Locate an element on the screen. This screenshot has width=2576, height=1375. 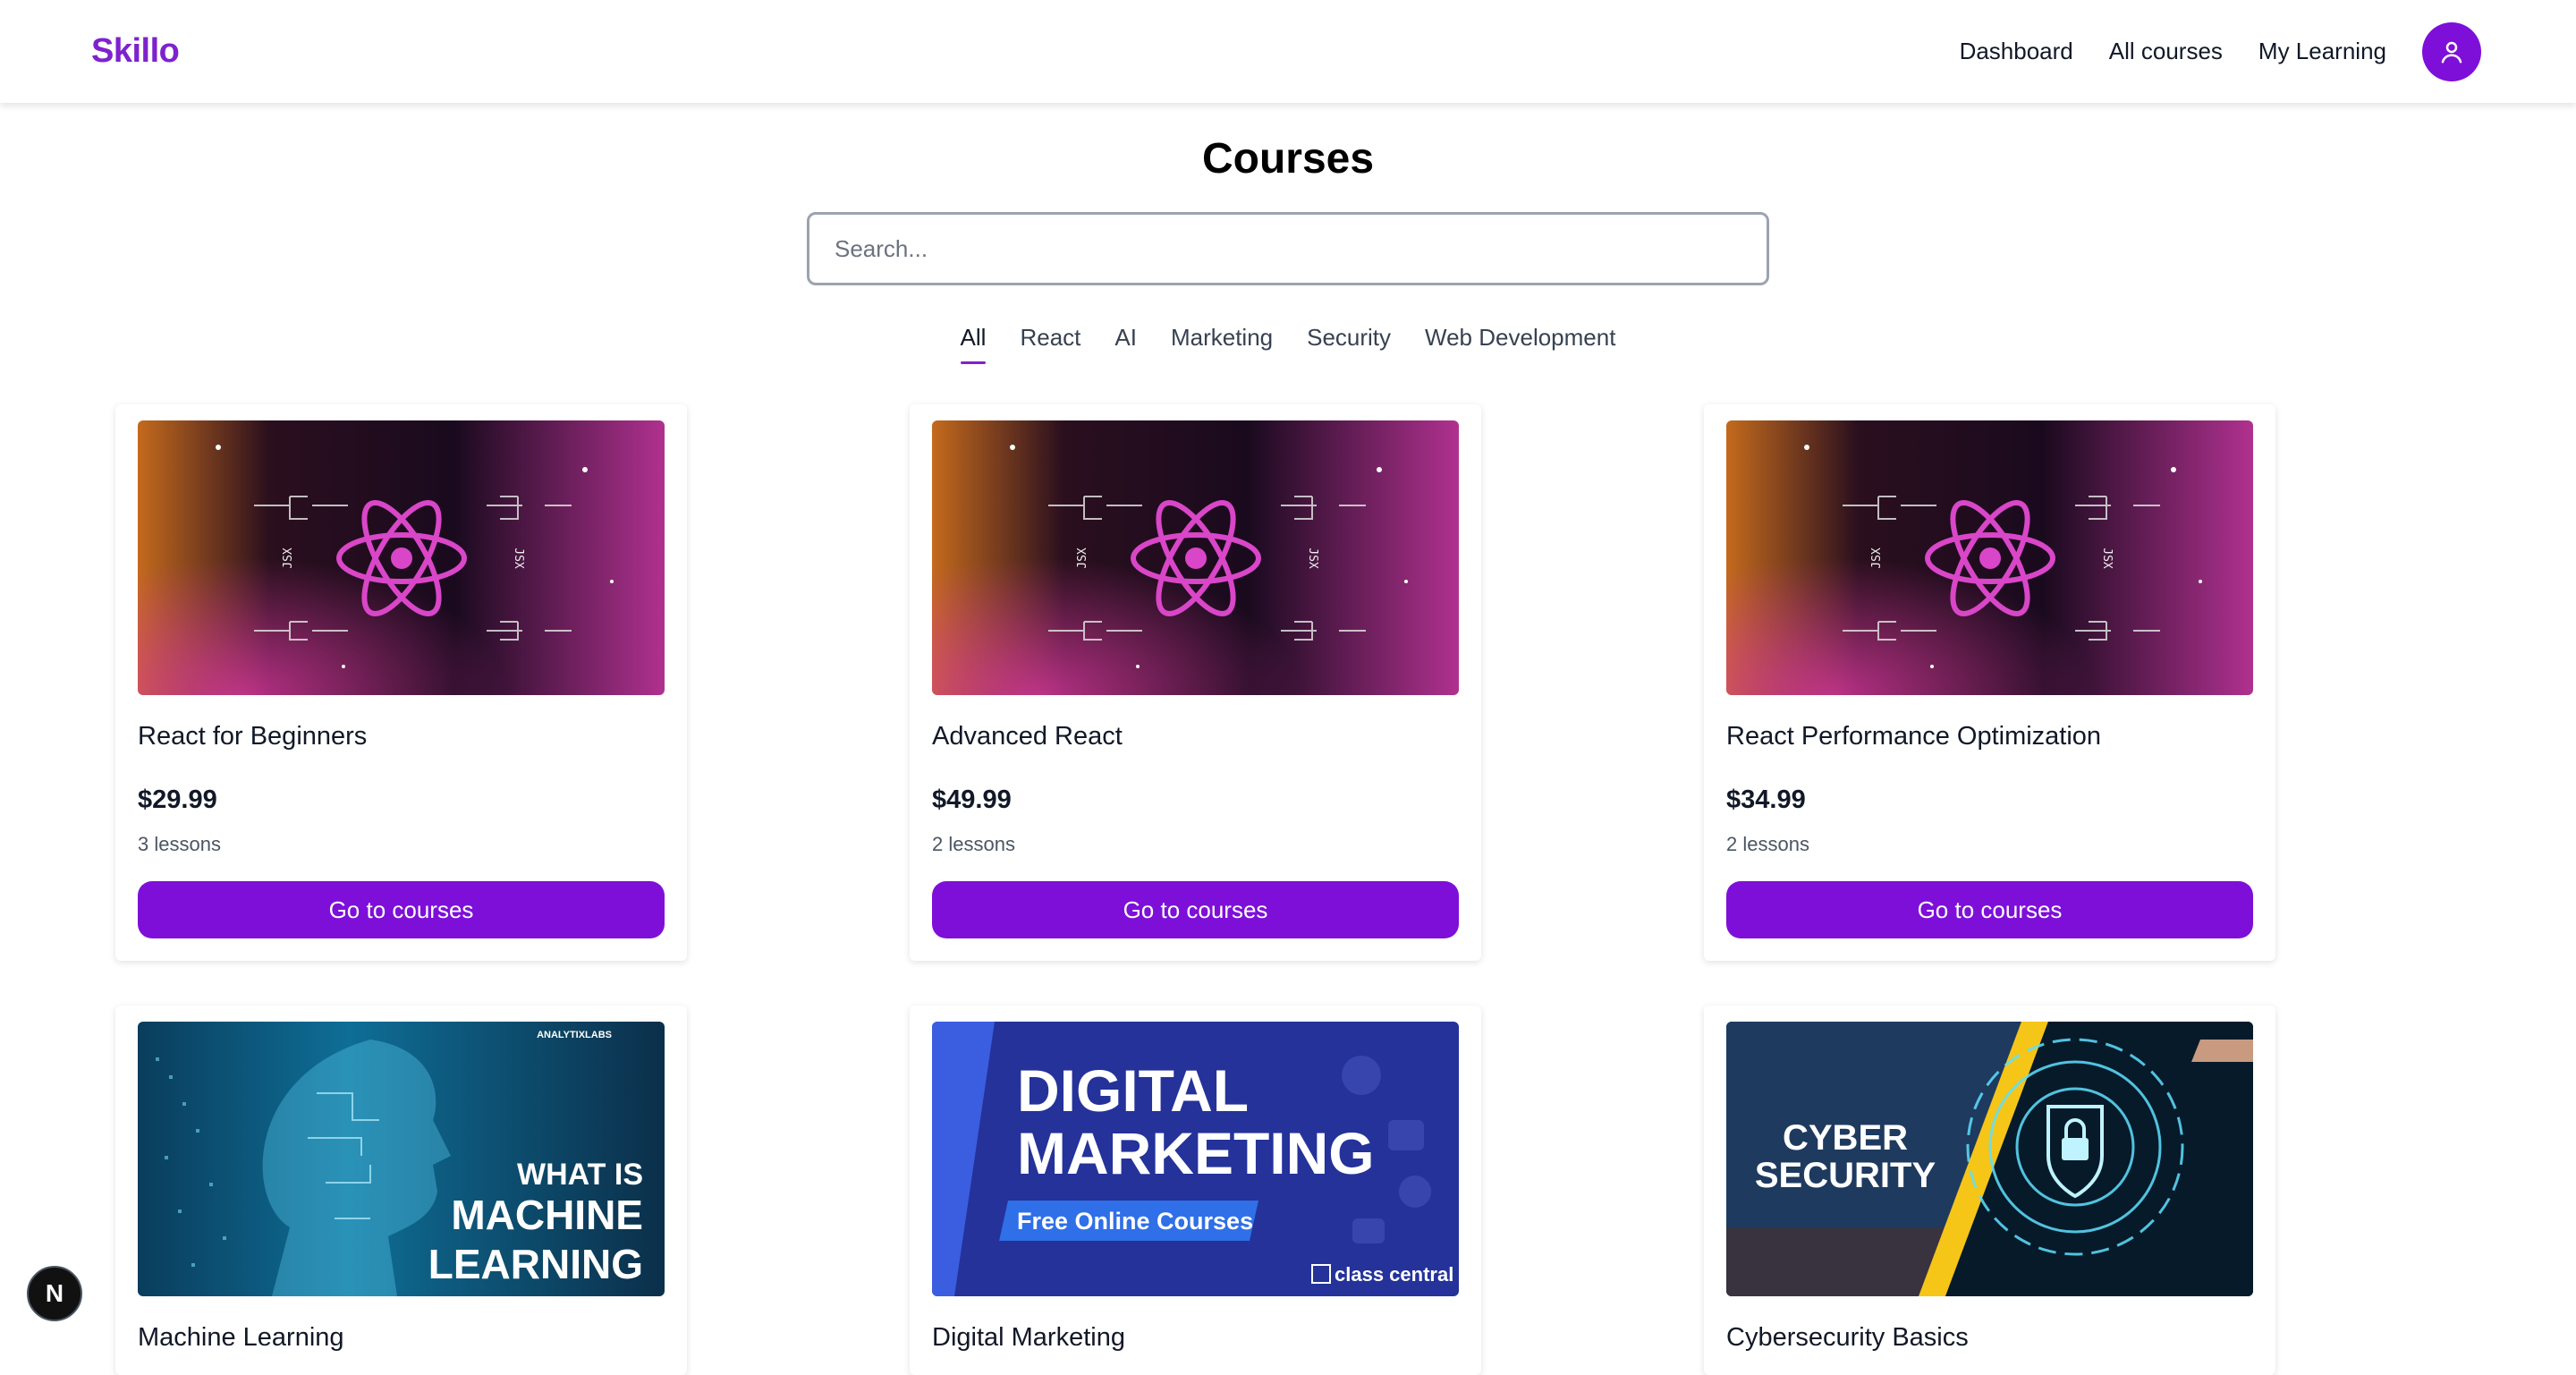
page-title: Courses is located at coordinates (1288, 158).